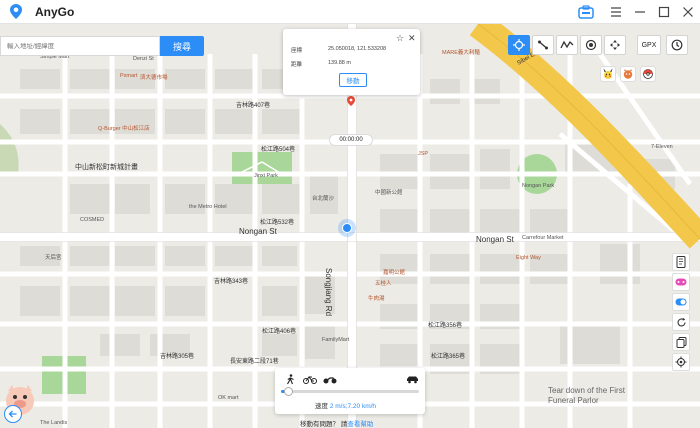  I want to click on distance-value: 139.88 m, so click(339, 63).